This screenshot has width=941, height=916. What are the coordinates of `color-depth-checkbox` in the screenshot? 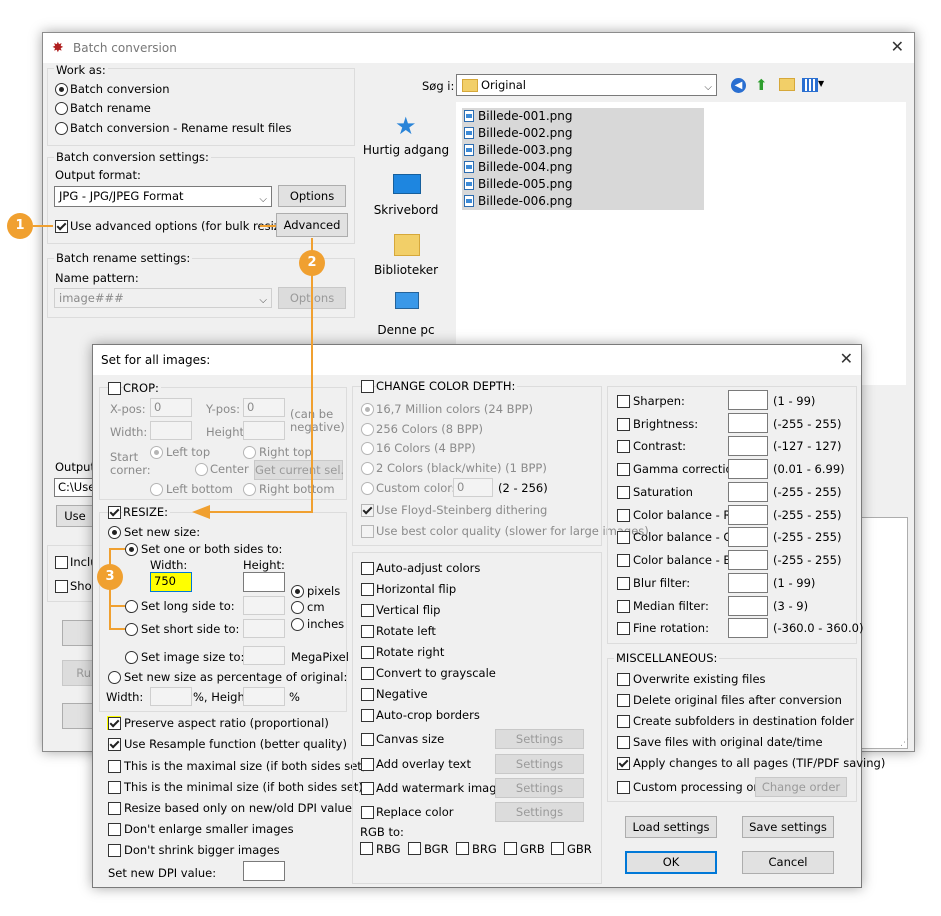 It's located at (367, 386).